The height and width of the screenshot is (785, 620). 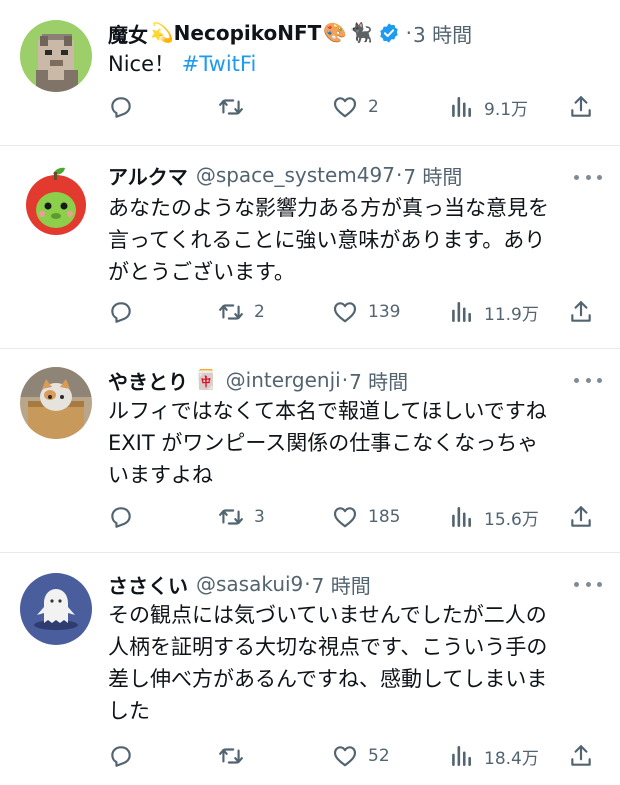 What do you see at coordinates (142, 64) in the screenshot?
I see `tweet-text-line: Nice！` at bounding box center [142, 64].